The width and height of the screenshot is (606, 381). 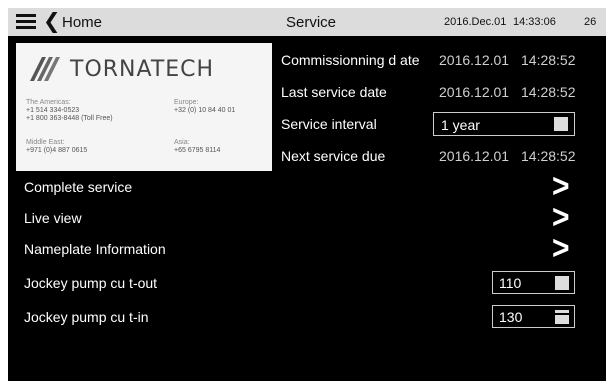 I want to click on commissioning-date: 2016.12.01, so click(x=474, y=60).